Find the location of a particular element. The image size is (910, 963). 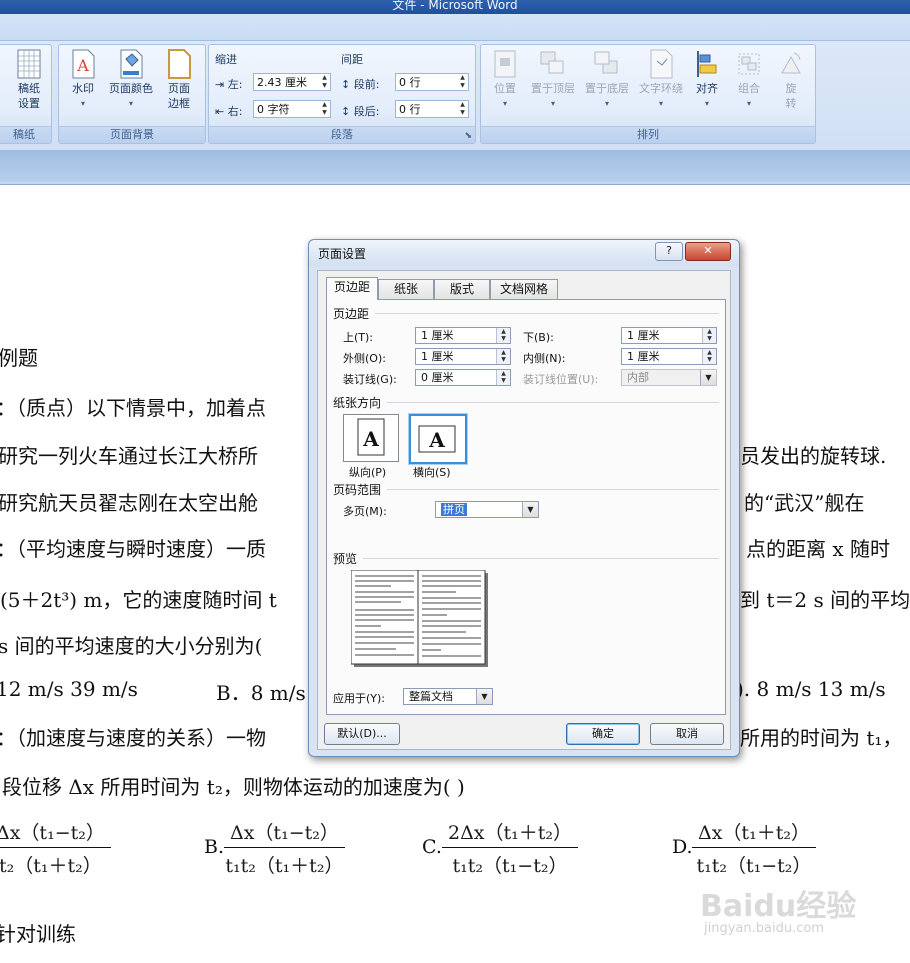

page-color-dropdown-icon: ▾ is located at coordinates (130, 103).